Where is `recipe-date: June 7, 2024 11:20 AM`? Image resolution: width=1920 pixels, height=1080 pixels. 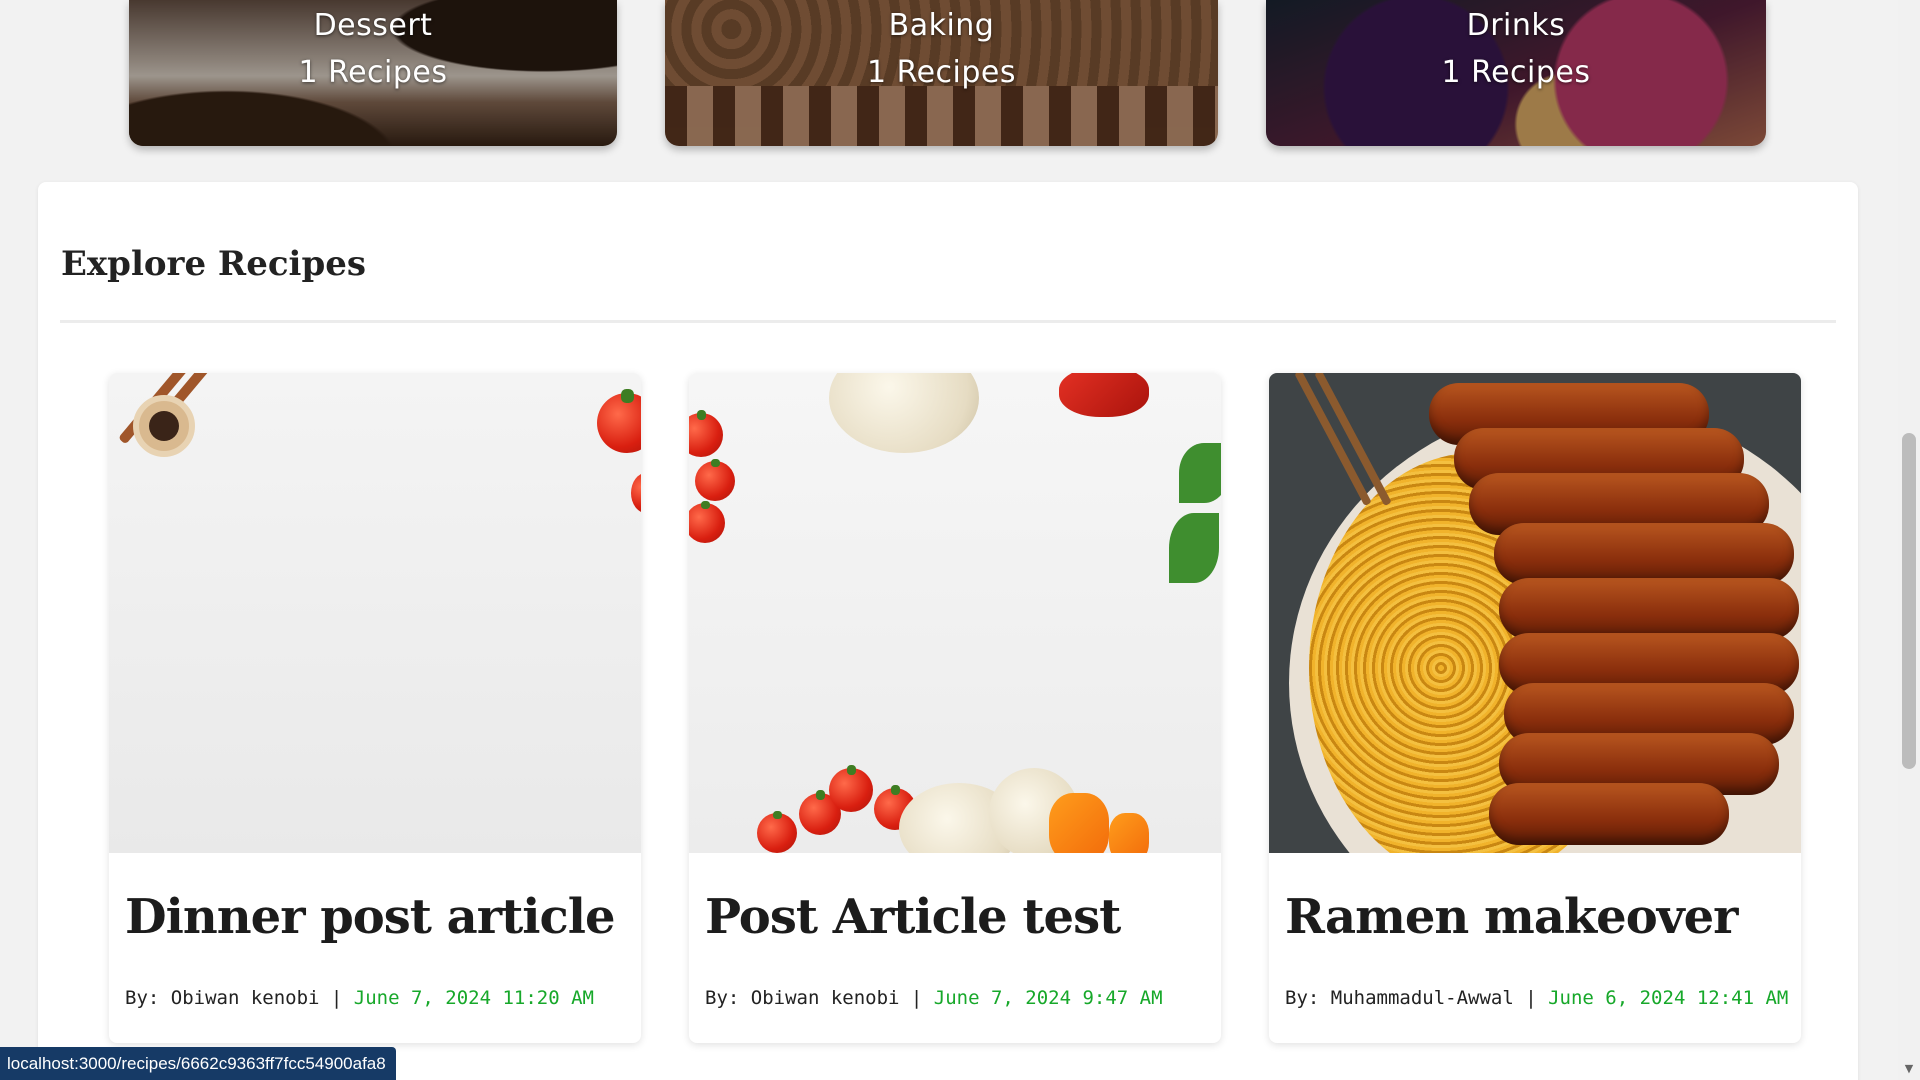 recipe-date: June 7, 2024 11:20 AM is located at coordinates (473, 998).